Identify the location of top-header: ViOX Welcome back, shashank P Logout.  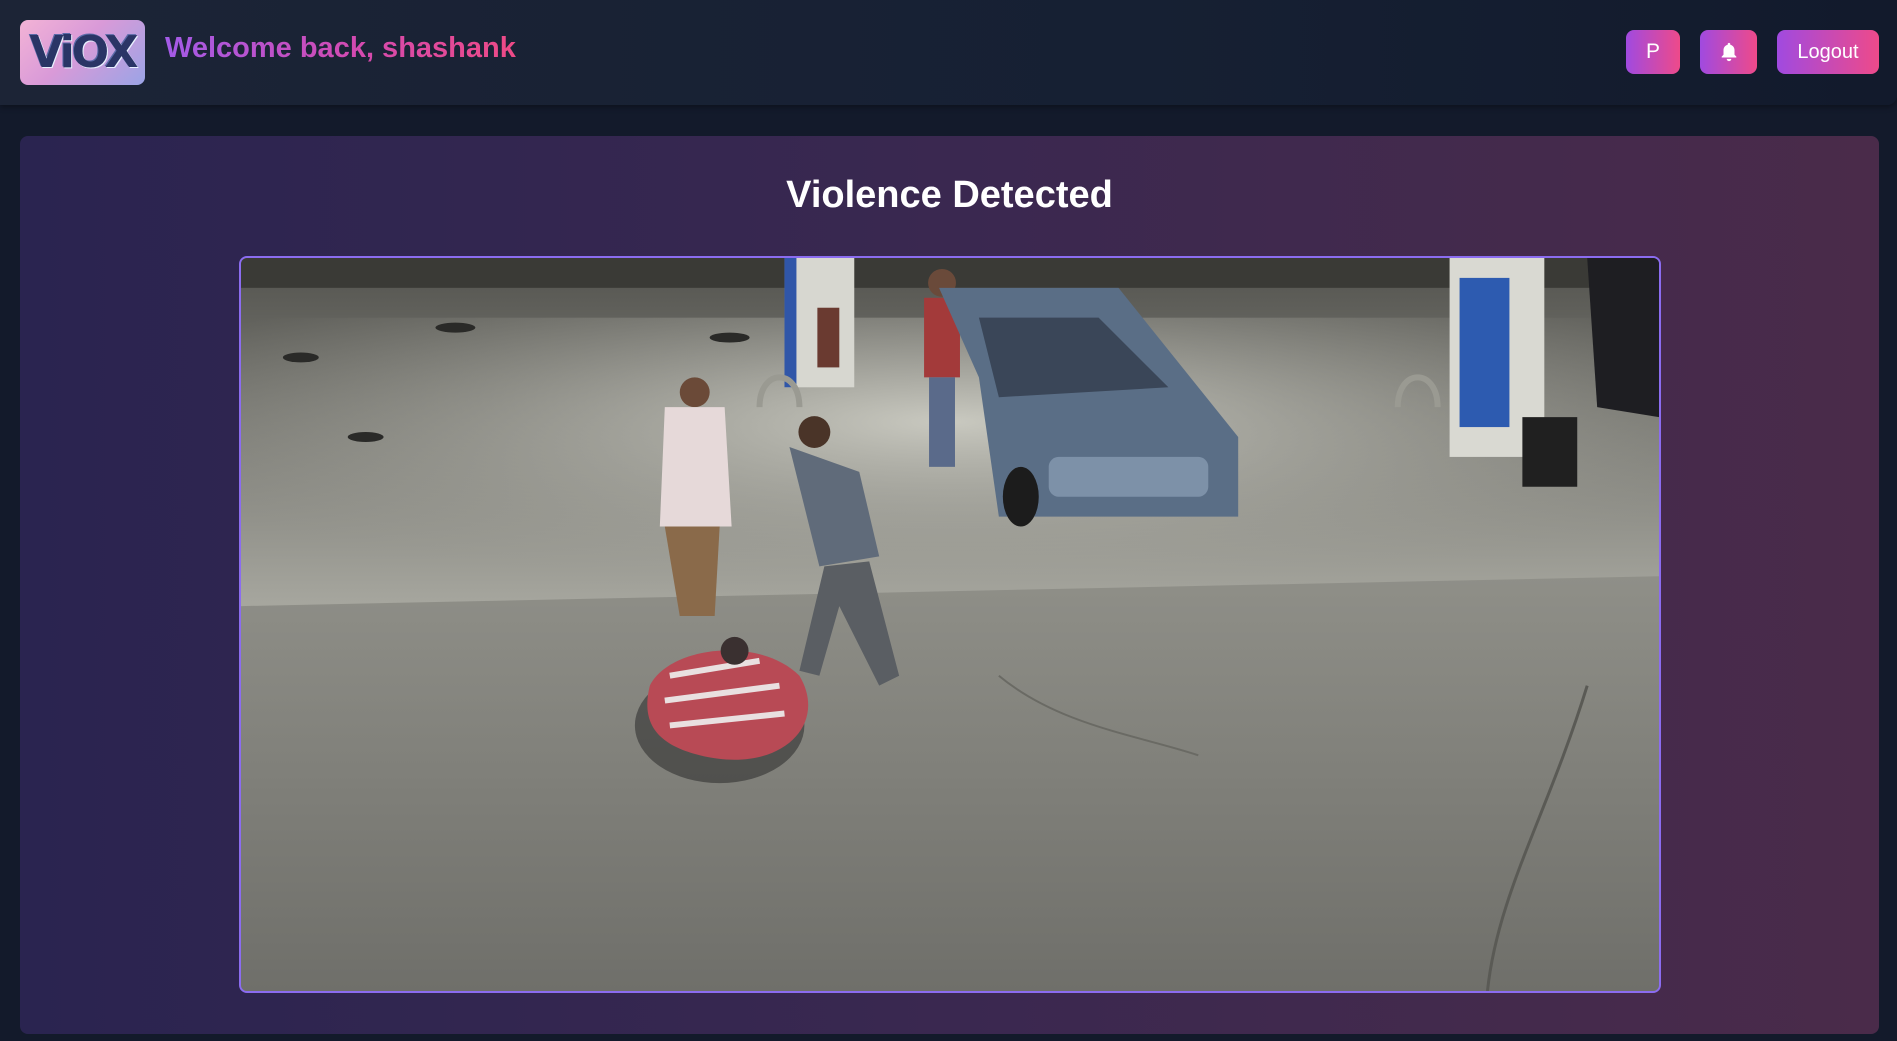
(948, 52).